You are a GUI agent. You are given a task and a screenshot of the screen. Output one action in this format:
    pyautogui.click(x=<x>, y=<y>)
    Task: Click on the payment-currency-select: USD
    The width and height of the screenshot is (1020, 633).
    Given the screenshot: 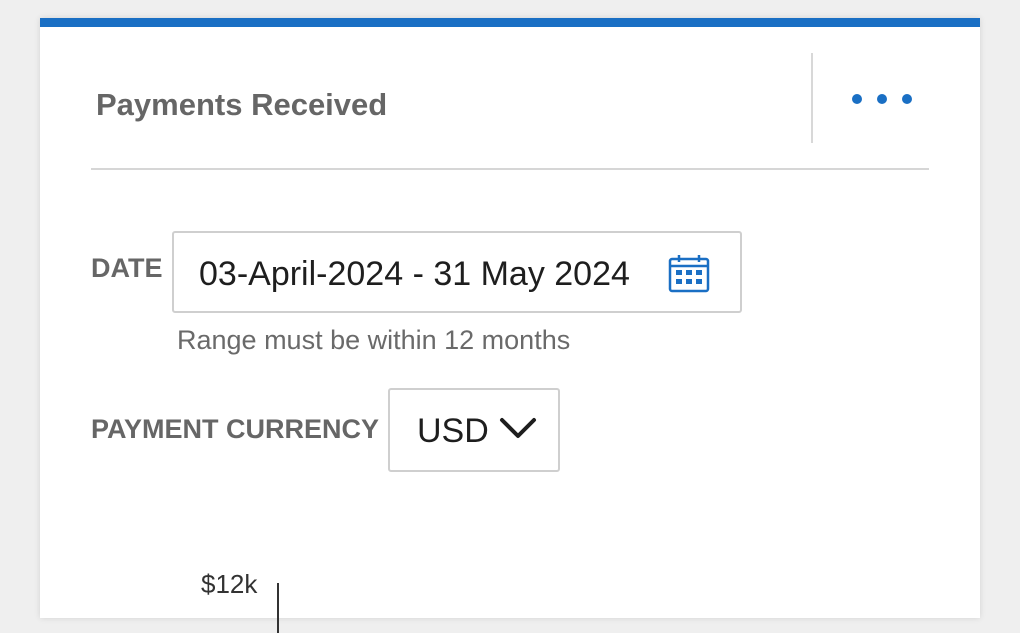 What is the action you would take?
    pyautogui.click(x=474, y=430)
    